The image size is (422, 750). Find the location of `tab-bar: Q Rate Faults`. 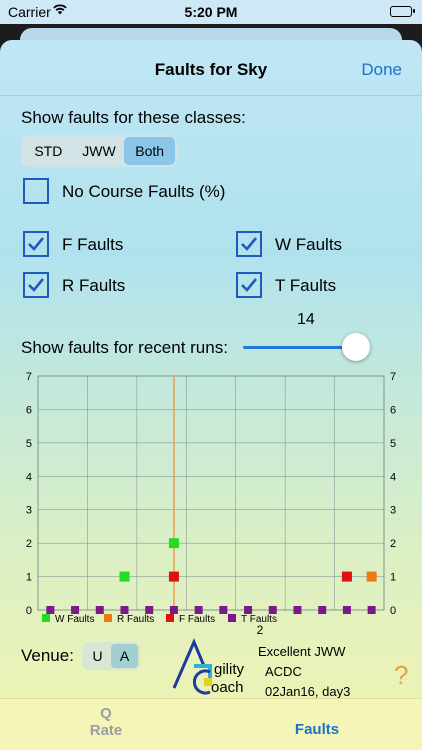

tab-bar: Q Rate Faults is located at coordinates (211, 724).